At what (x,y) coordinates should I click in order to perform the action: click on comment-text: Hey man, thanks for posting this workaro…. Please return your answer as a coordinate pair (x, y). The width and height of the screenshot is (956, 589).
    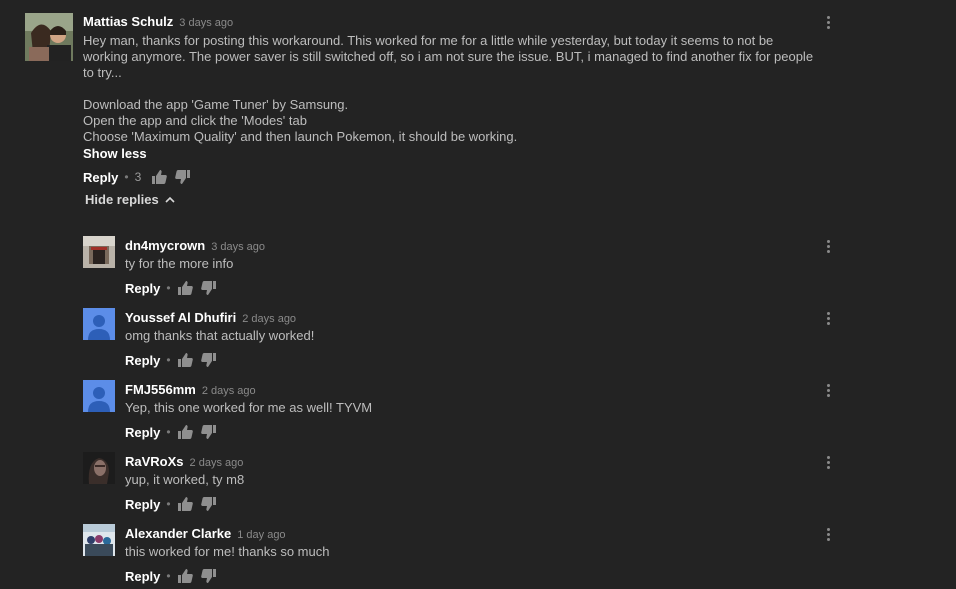
    Looking at the image, I should click on (448, 88).